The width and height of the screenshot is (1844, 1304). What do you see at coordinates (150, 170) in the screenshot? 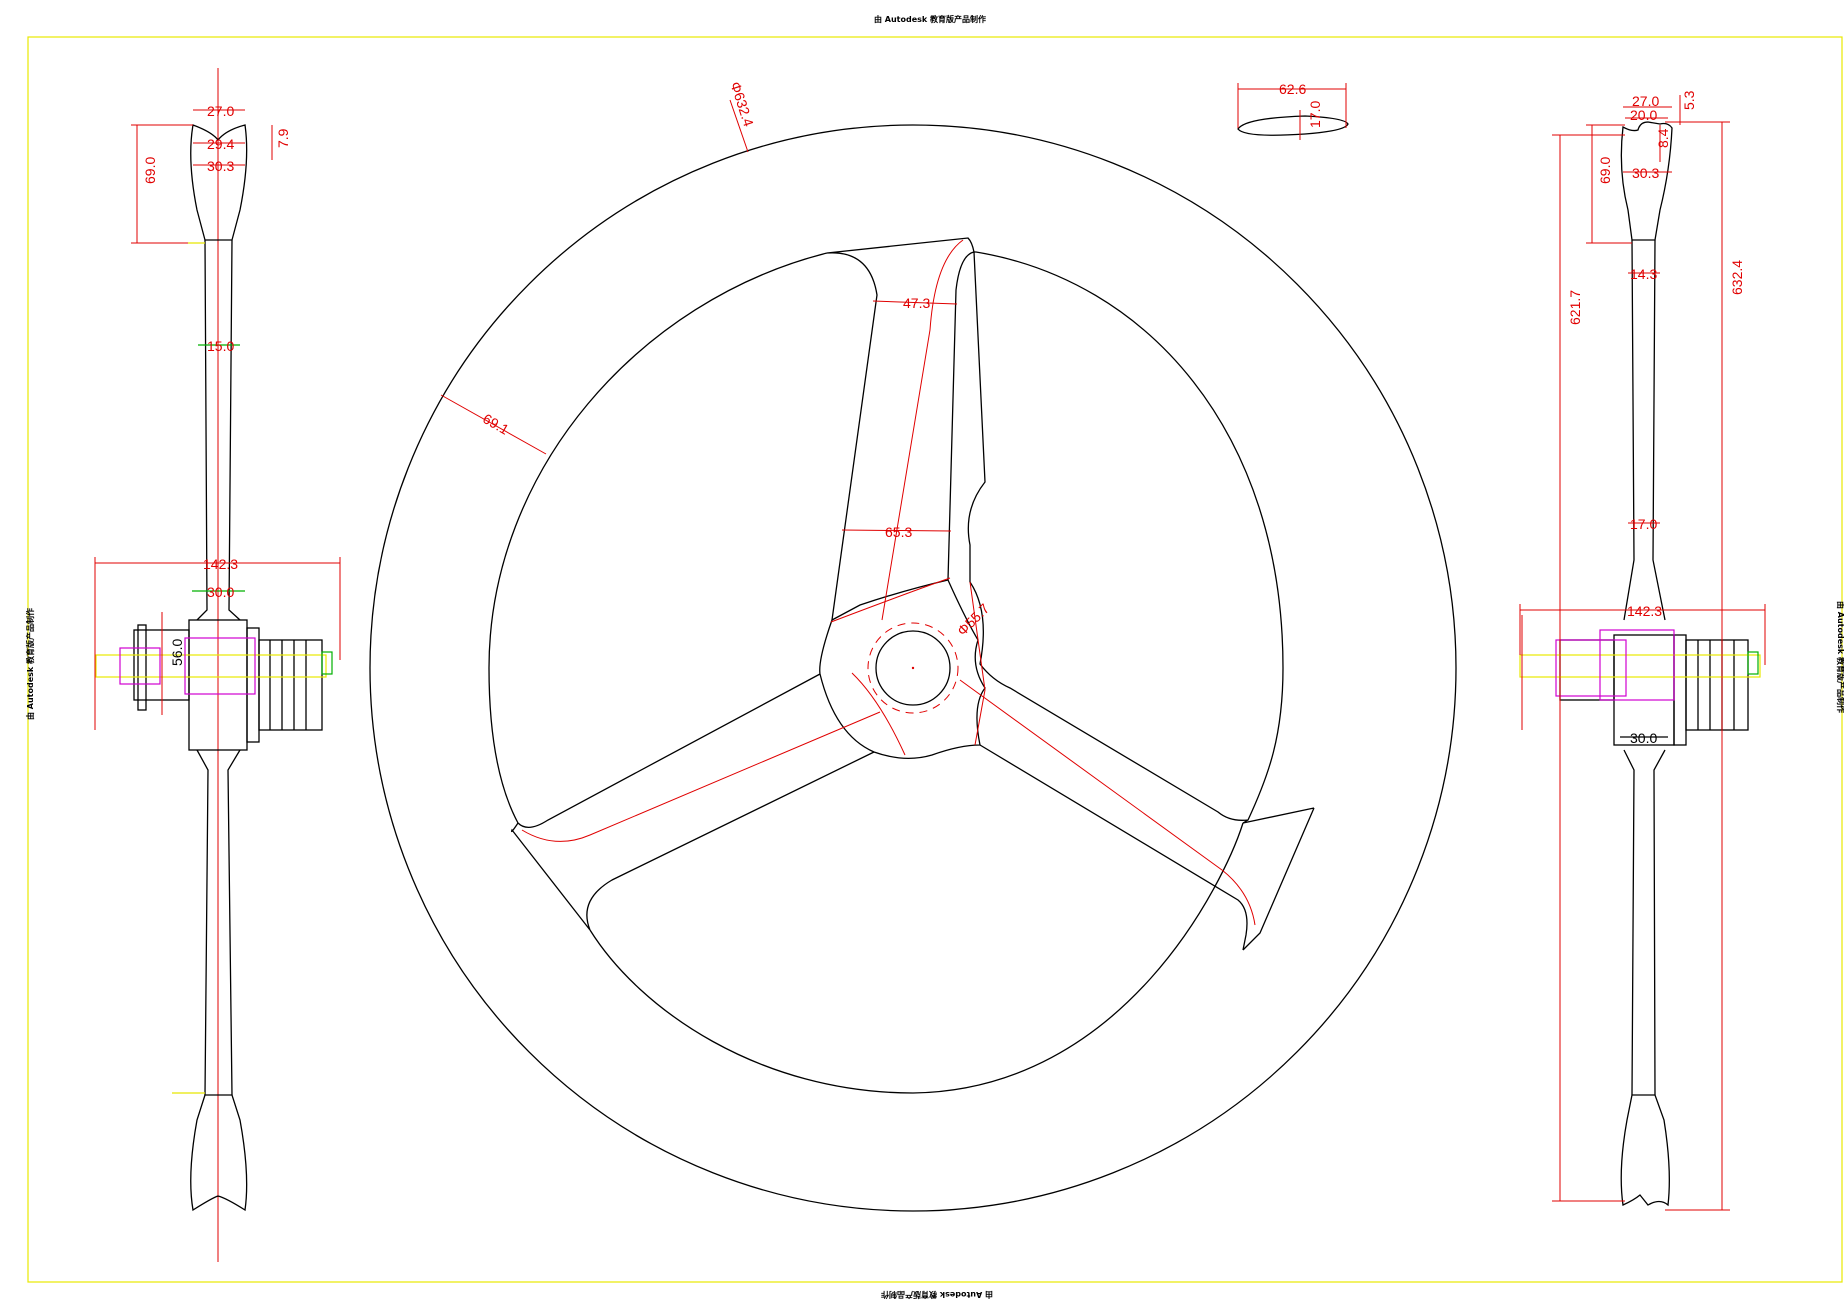
I see `dim-rim-depth: 69.0` at bounding box center [150, 170].